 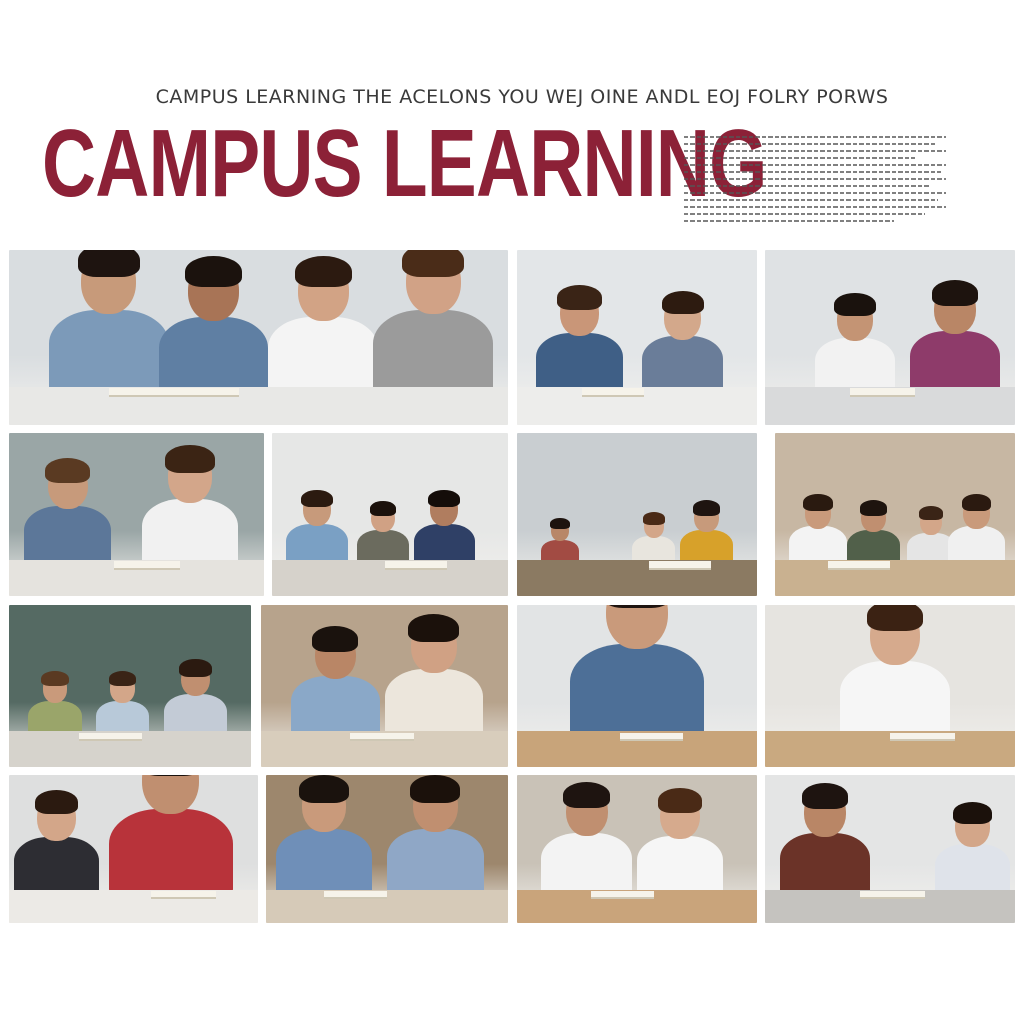 I want to click on photo-student-smiling-writing, so click(x=890, y=686).